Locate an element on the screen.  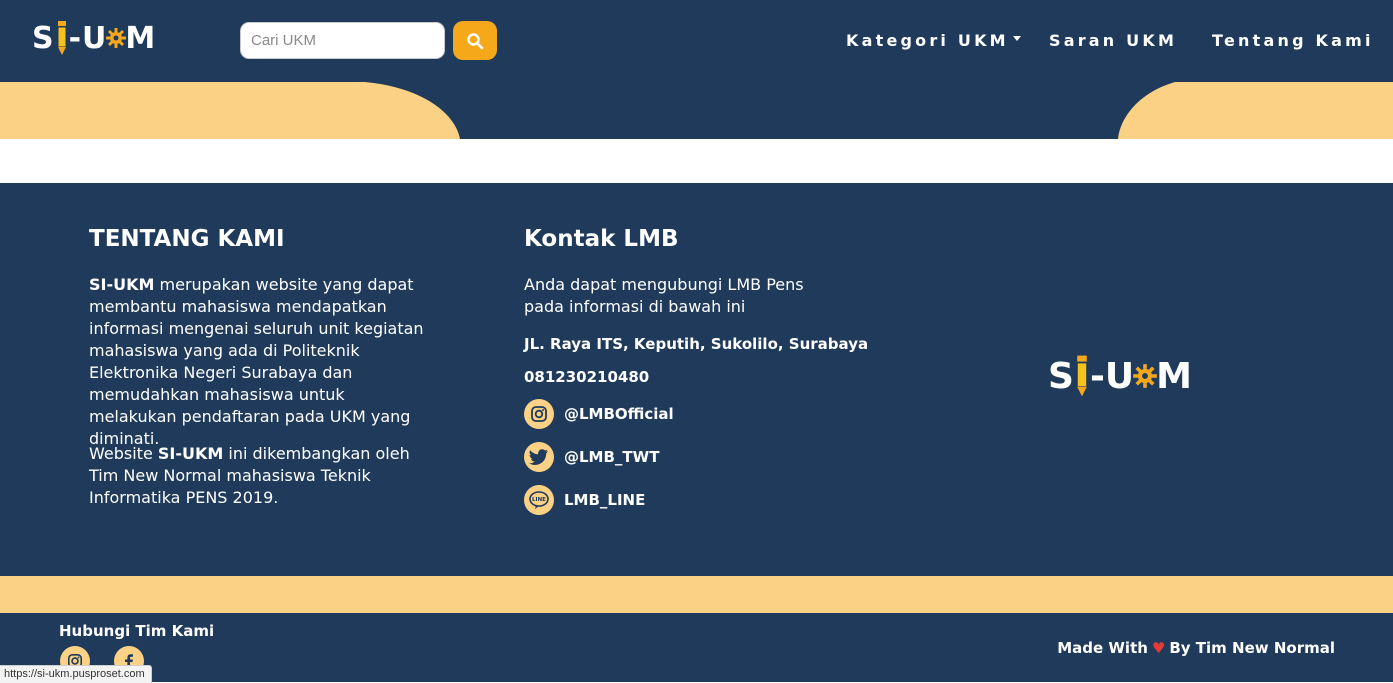
navbar: S -U M Kategori UKM Saran UKM is located at coordinates (696, 41).